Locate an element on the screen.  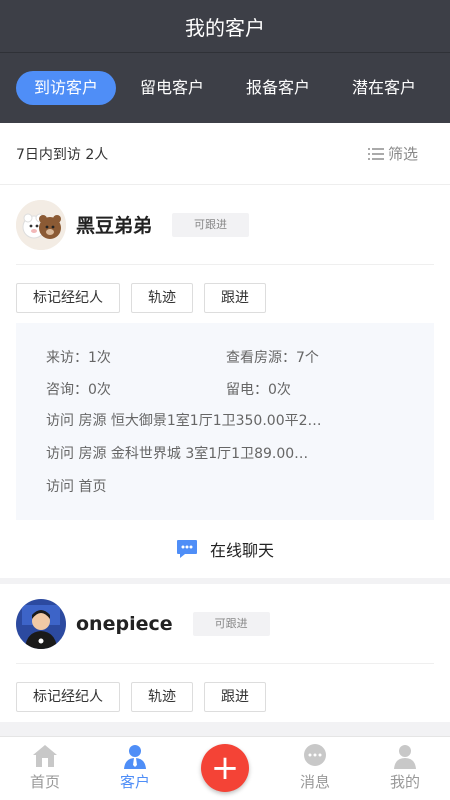
filter-button: 筛选 is located at coordinates (392, 153).